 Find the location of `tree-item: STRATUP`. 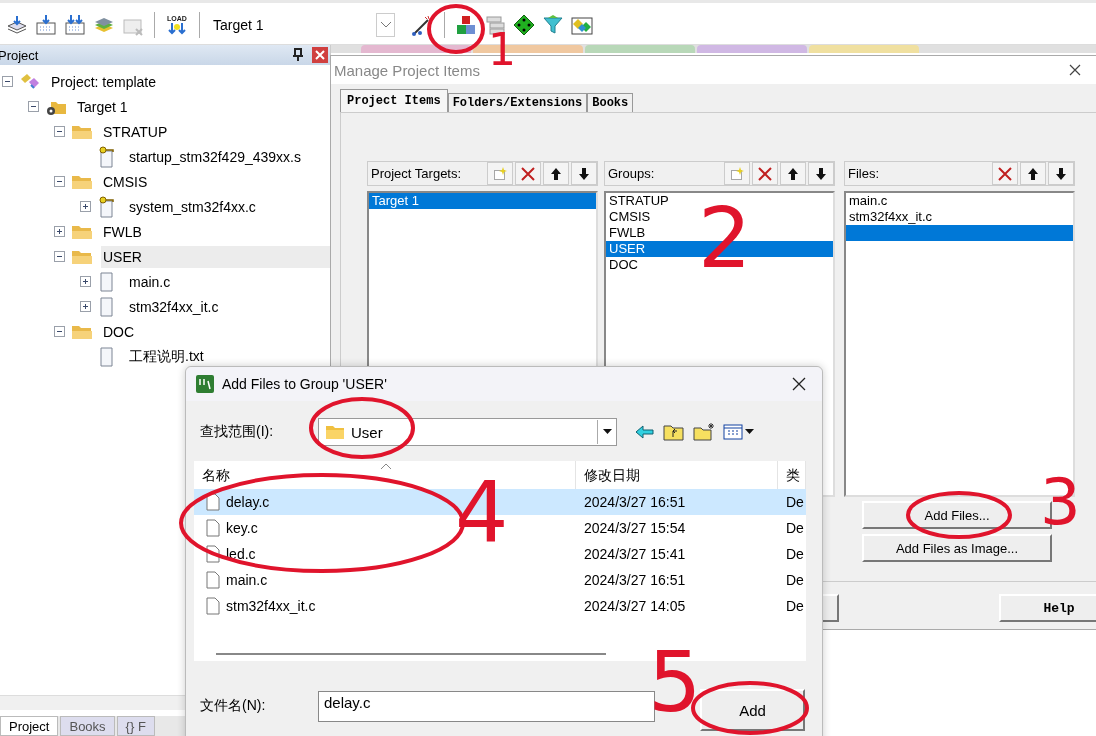

tree-item: STRATUP is located at coordinates (135, 131).